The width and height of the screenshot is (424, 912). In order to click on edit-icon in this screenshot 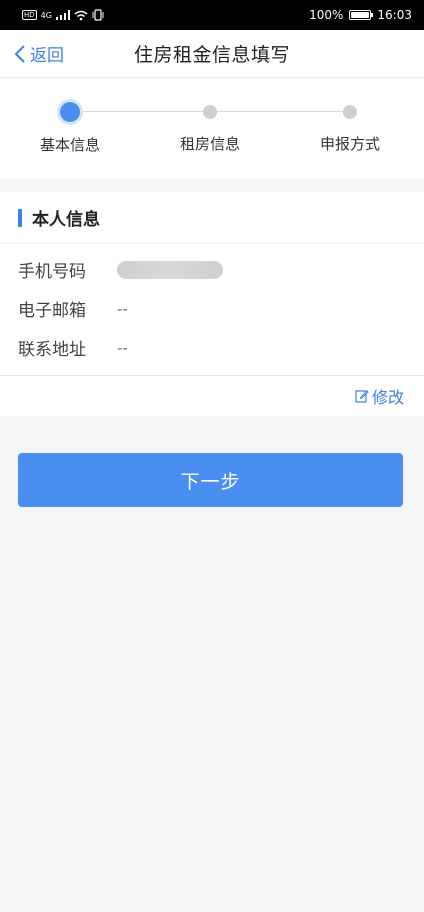, I will do `click(362, 396)`.